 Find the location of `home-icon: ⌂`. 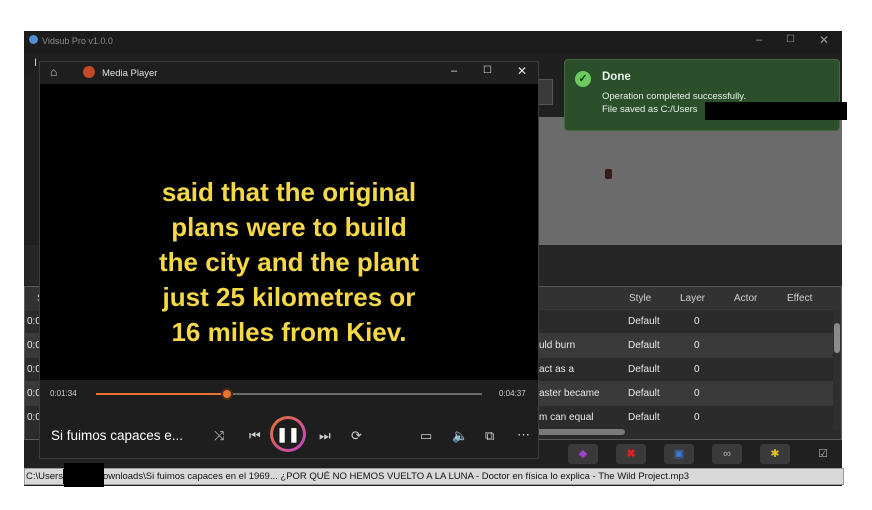

home-icon: ⌂ is located at coordinates (53, 72).